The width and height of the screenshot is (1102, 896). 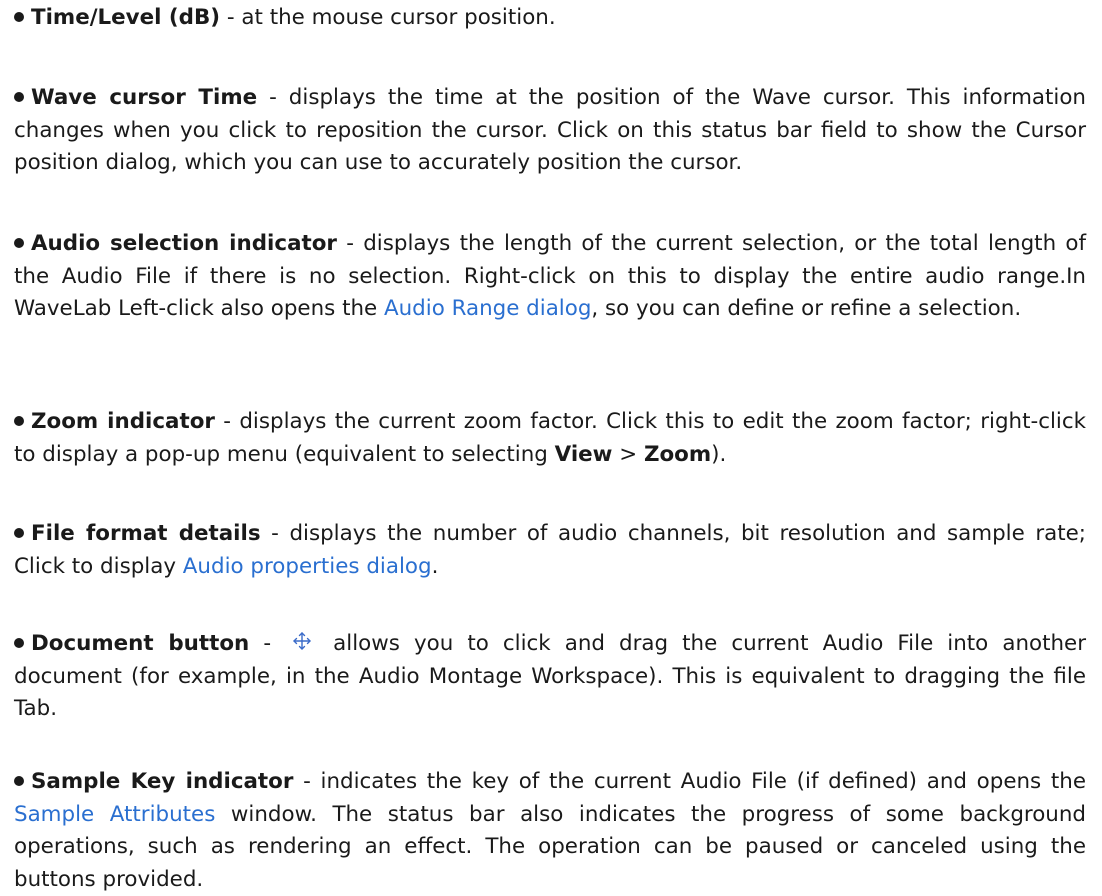 I want to click on item-term: Wave cursor Time, so click(x=144, y=97).